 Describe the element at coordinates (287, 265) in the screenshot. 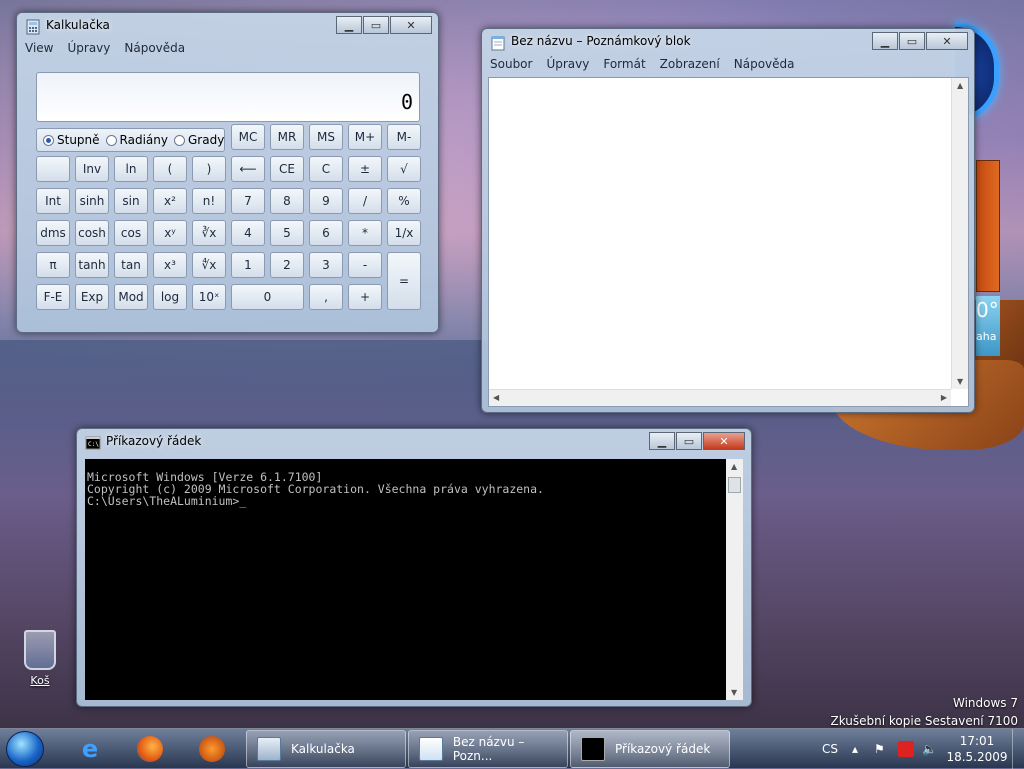

I see `key-2: 2` at that location.